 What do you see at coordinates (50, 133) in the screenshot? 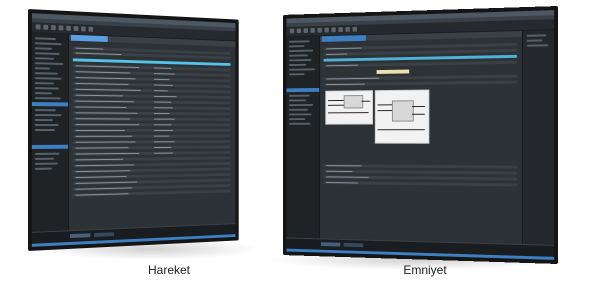
I see `left-project-tree` at bounding box center [50, 133].